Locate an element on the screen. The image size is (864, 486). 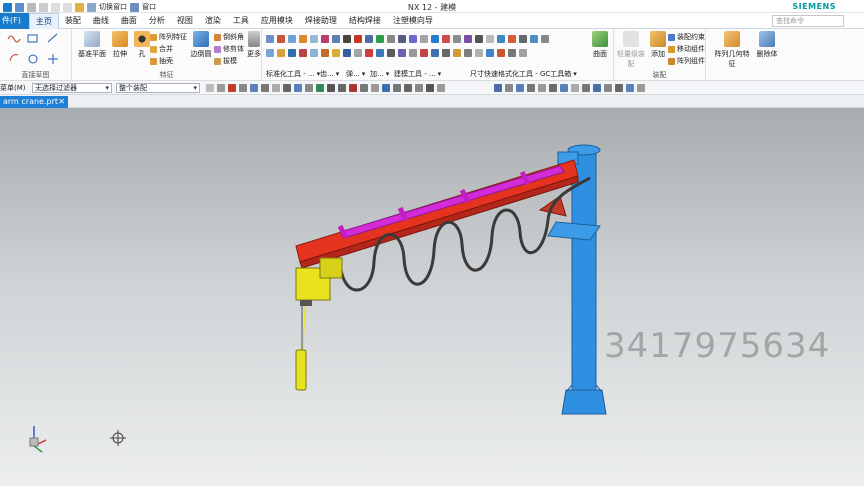
move-component-icon is located at coordinates (671, 49).